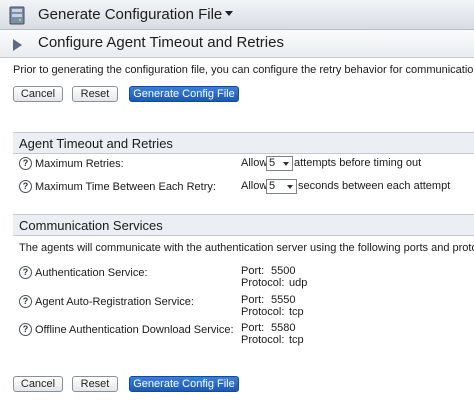 This screenshot has height=402, width=474. I want to click on port-value: 5580, so click(283, 328).